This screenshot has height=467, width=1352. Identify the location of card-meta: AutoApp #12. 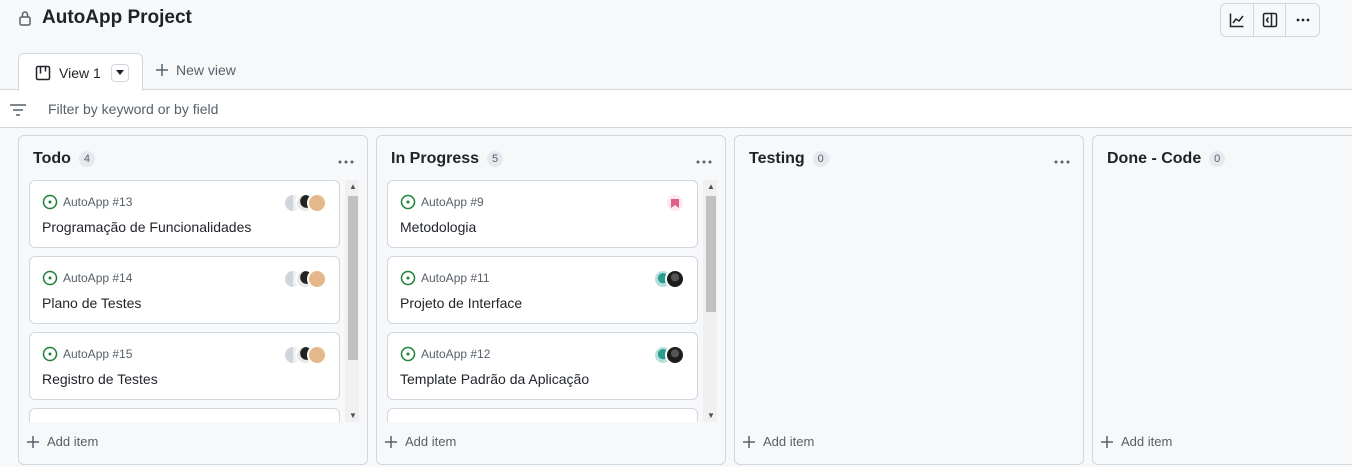
(445, 354).